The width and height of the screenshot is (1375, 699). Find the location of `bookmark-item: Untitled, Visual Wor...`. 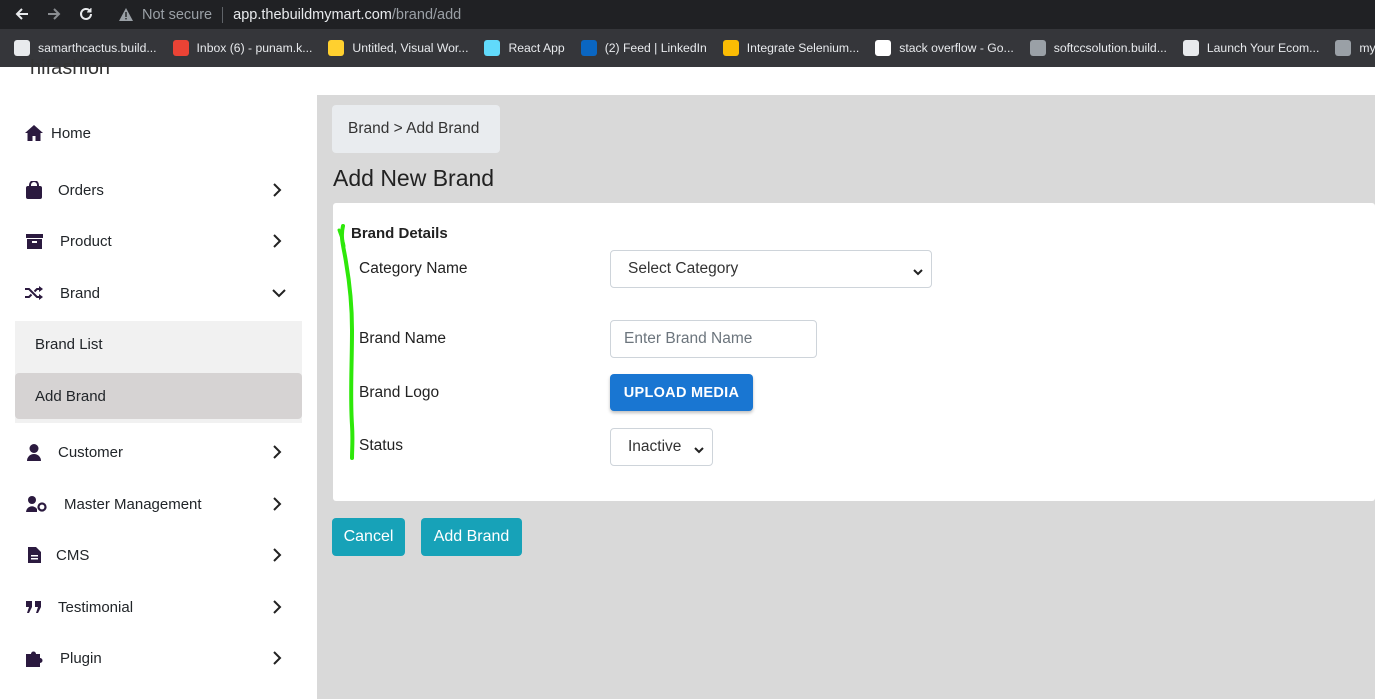

bookmark-item: Untitled, Visual Wor... is located at coordinates (398, 48).